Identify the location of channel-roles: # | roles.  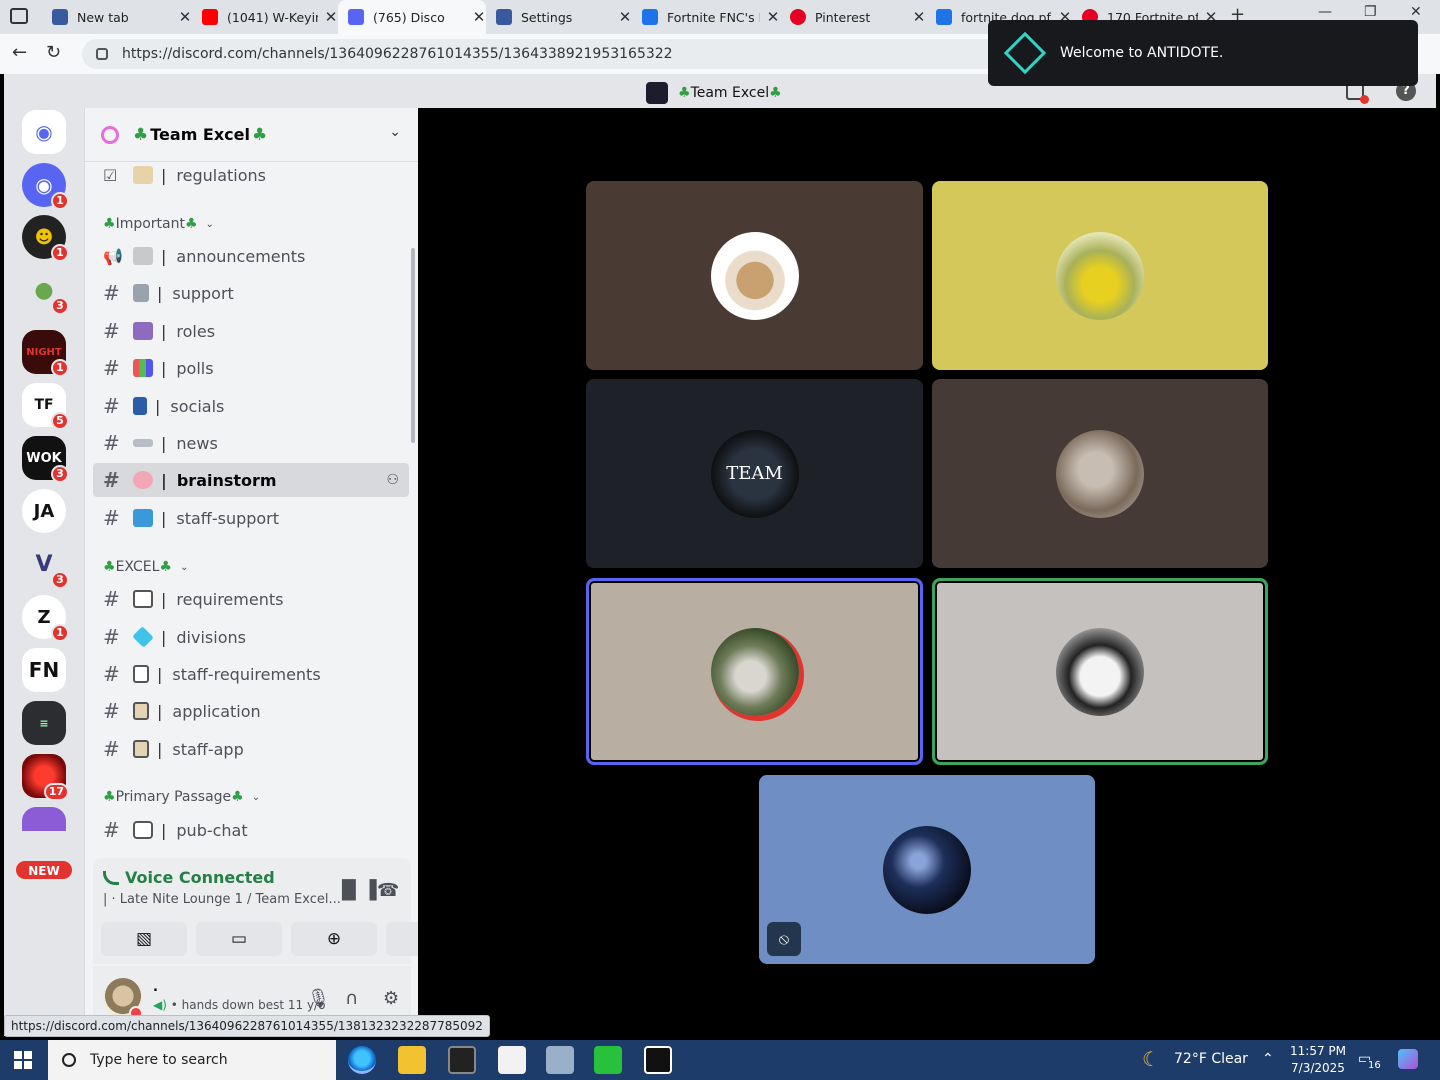
(251, 331).